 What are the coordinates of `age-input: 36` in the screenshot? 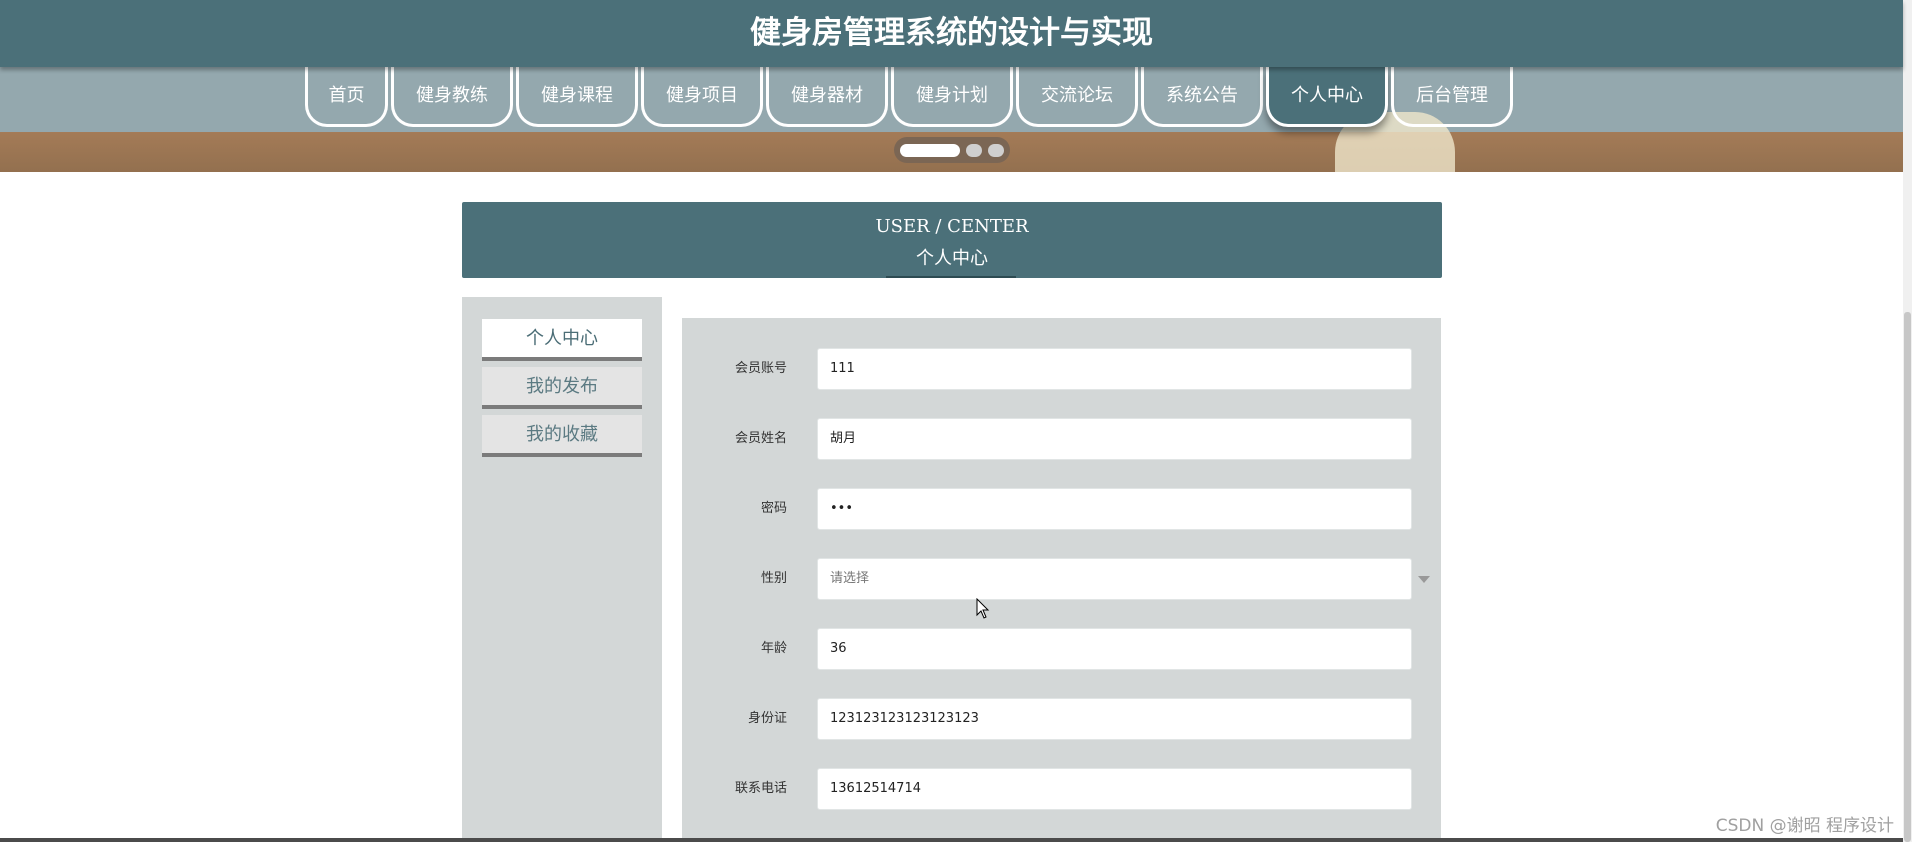 It's located at (1114, 649).